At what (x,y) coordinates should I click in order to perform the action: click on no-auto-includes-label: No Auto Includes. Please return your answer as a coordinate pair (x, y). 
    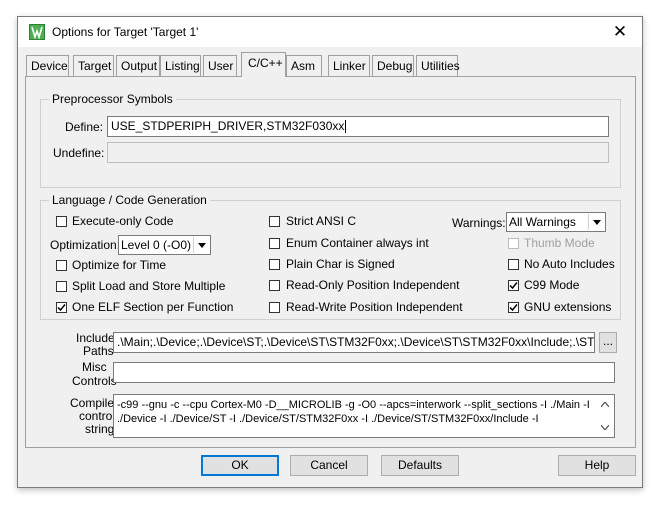
    Looking at the image, I should click on (569, 264).